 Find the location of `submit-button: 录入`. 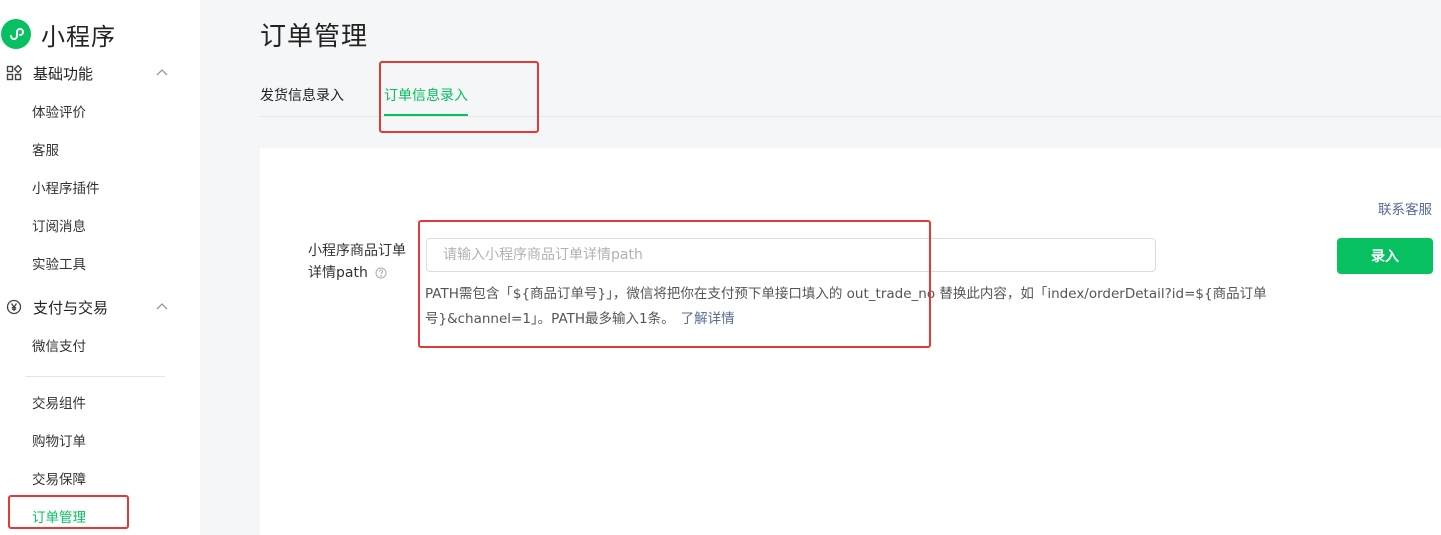

submit-button: 录入 is located at coordinates (1385, 256).